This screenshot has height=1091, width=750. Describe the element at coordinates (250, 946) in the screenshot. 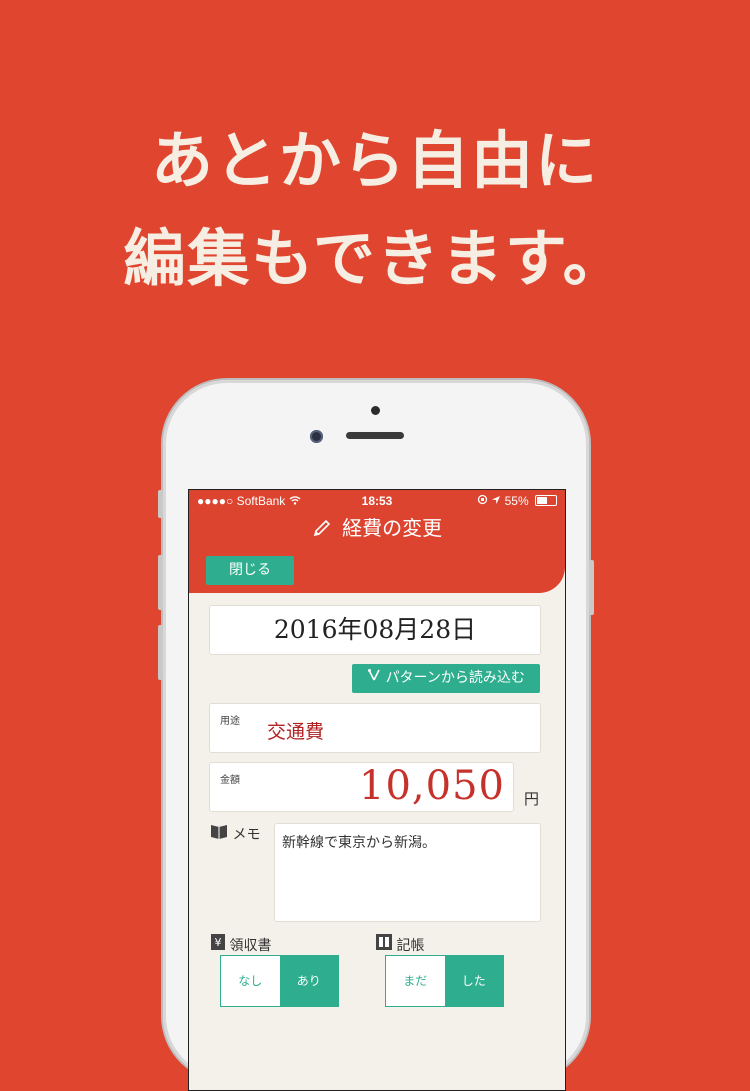

I see `receipt-label: 領収書` at that location.